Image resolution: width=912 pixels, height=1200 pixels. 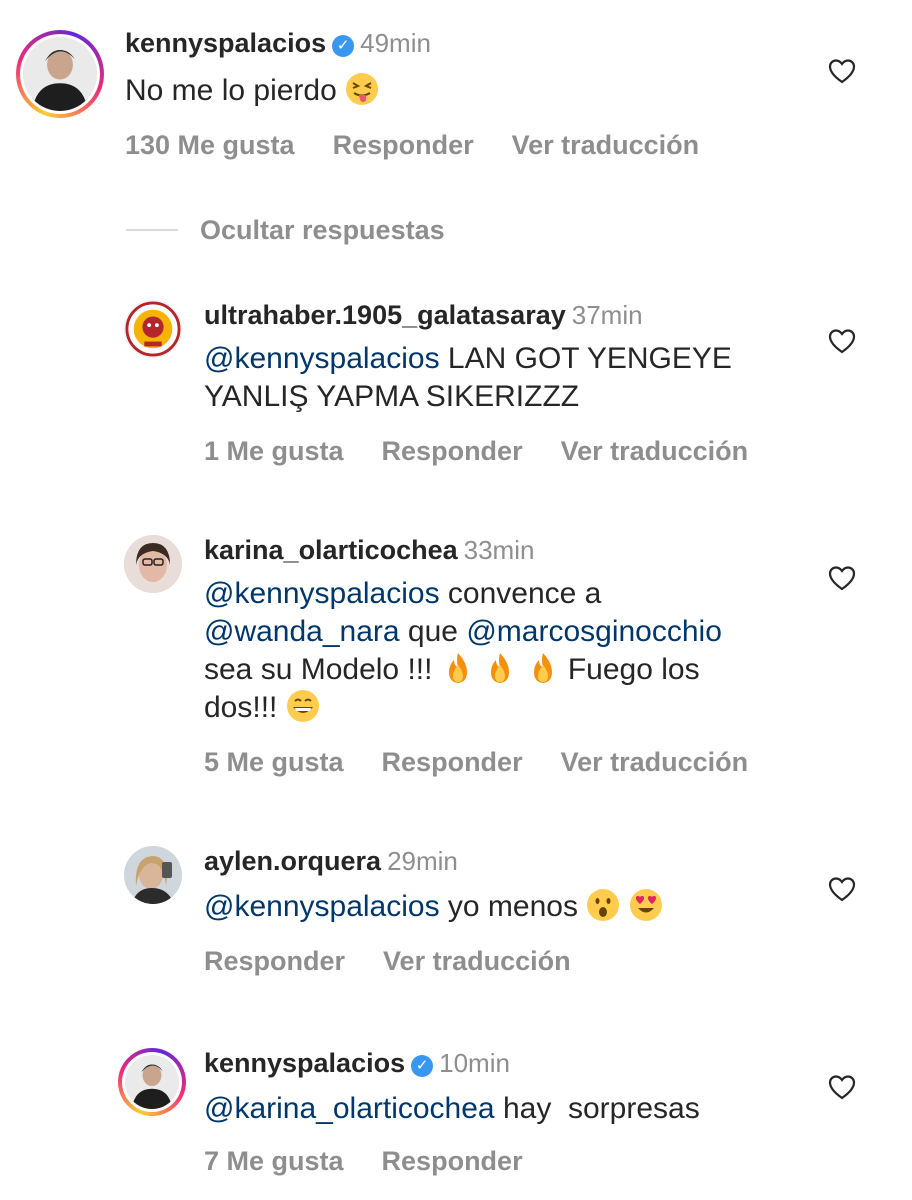 I want to click on comment-text: No me lo pierdo, so click(x=252, y=91).